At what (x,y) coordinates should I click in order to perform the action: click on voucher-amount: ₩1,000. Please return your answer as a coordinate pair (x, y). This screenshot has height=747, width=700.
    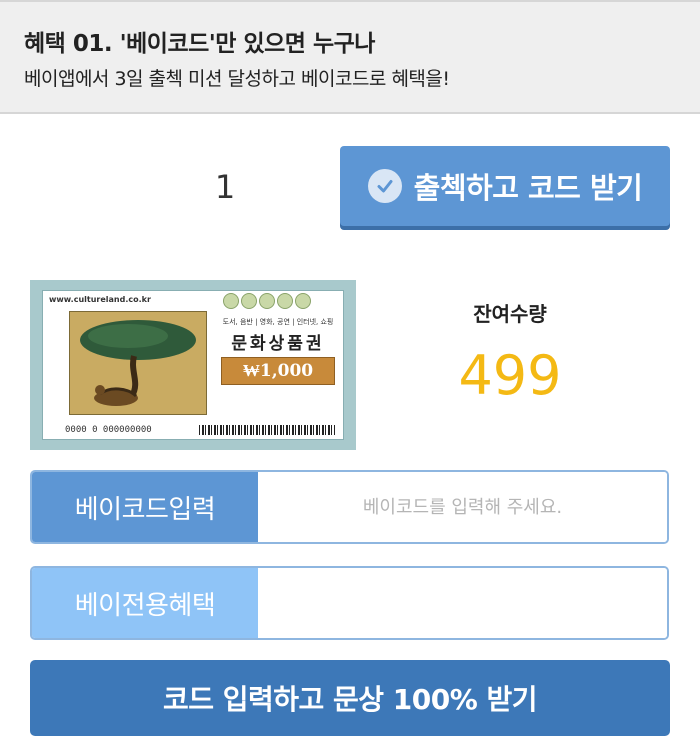
    Looking at the image, I should click on (278, 371).